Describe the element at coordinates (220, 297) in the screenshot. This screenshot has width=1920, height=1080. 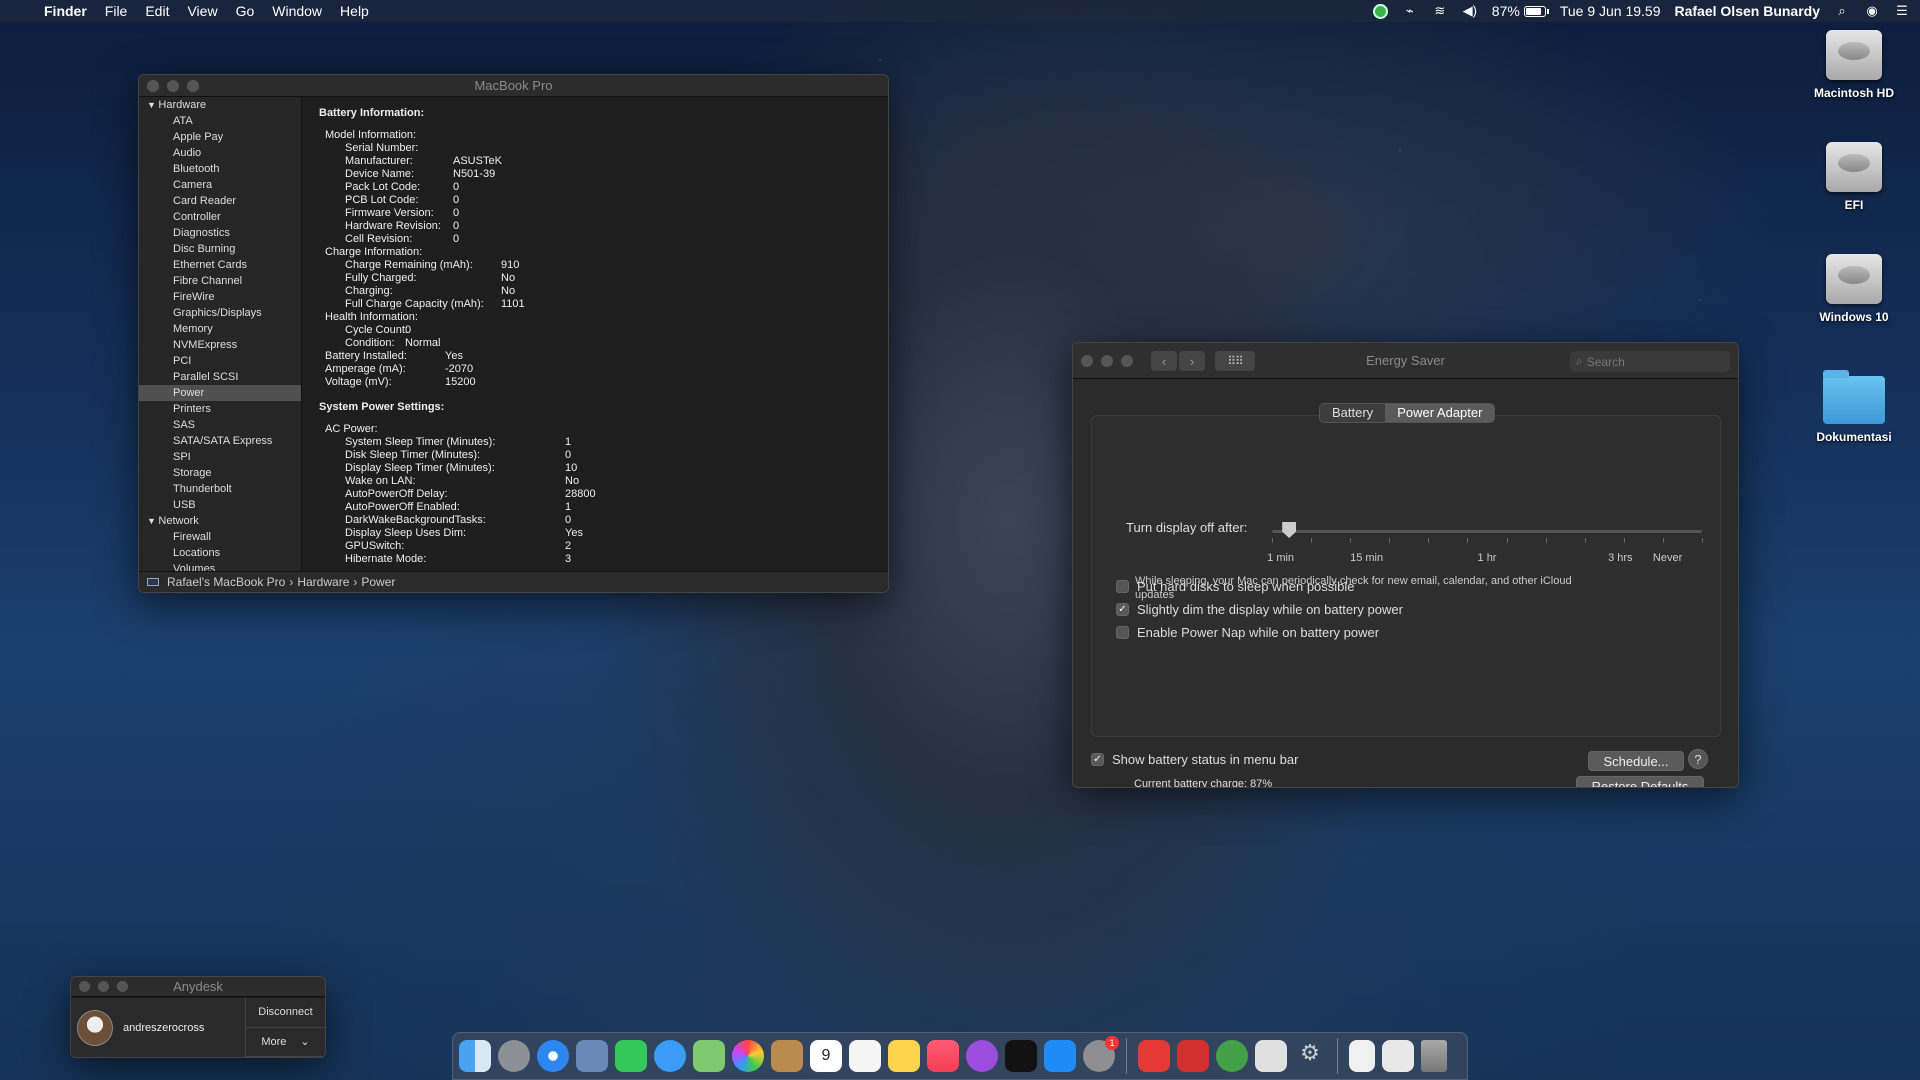
I see `sidebar-item-firewire: FireWire` at that location.